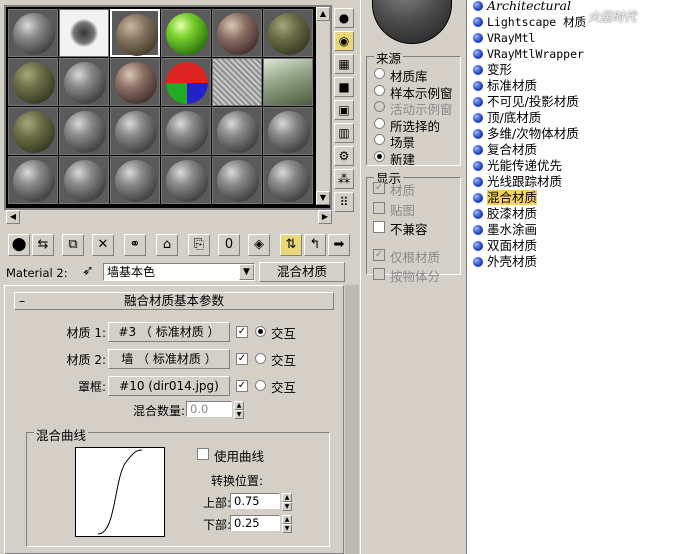 This screenshot has width=683, height=554. Describe the element at coordinates (167, 245) in the screenshot. I see `make-unique-icon: ⌂` at that location.